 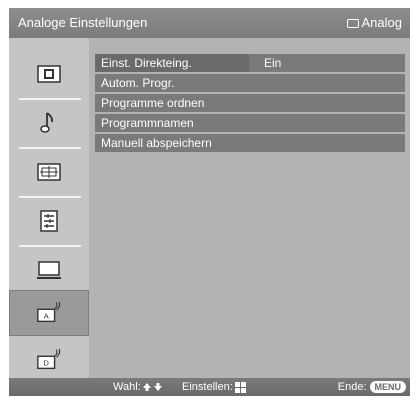 What do you see at coordinates (381, 22) in the screenshot?
I see `input-mode-label: Analog` at bounding box center [381, 22].